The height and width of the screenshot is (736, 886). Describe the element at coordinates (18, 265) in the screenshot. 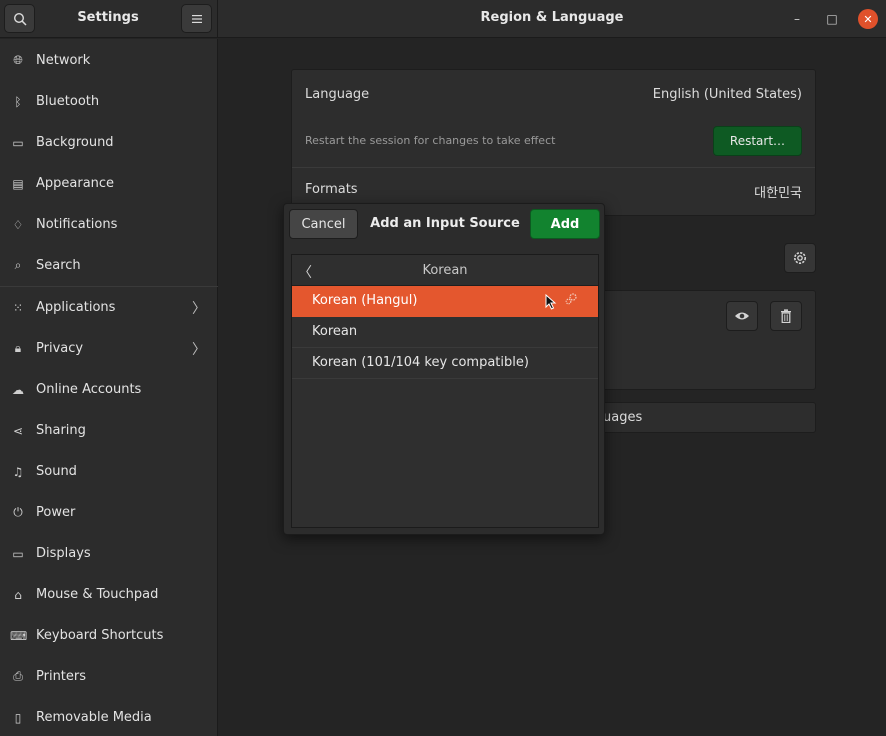

I see `search-icon: ⌕` at that location.